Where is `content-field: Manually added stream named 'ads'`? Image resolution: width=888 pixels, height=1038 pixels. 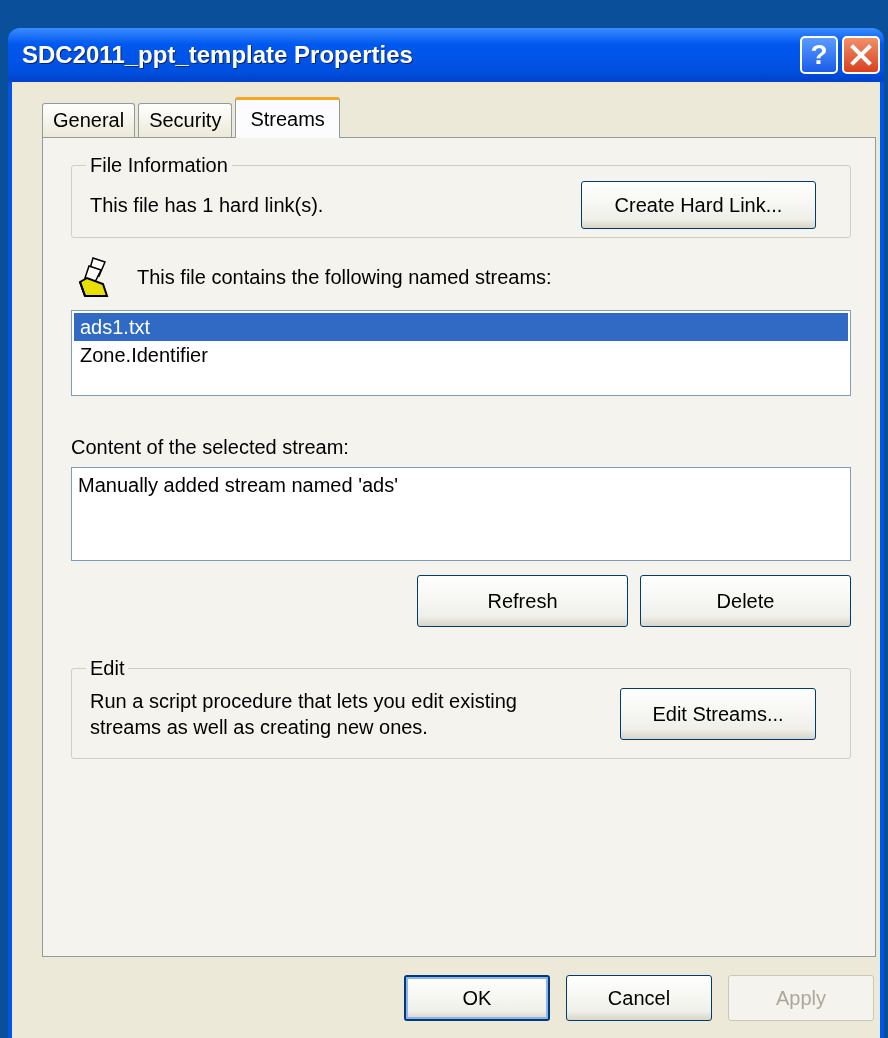 content-field: Manually added stream named 'ads' is located at coordinates (461, 514).